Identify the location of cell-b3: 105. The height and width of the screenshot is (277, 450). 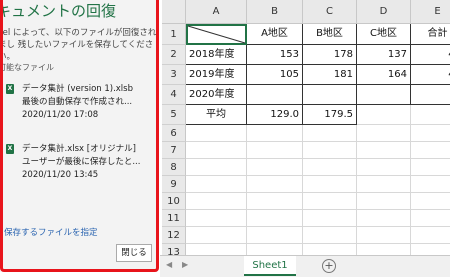
(275, 75).